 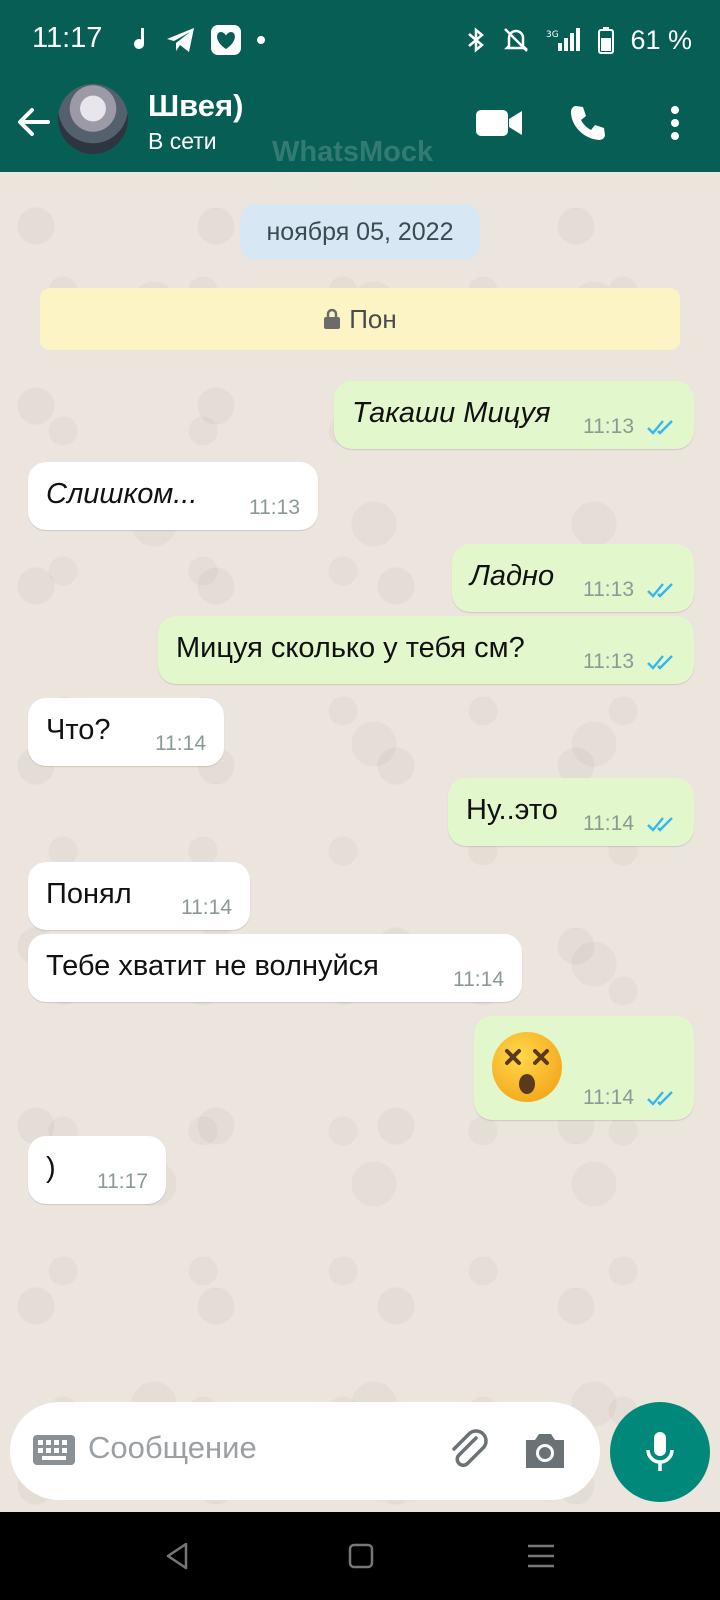 I want to click on keyboard-icon, so click(x=54, y=1450).